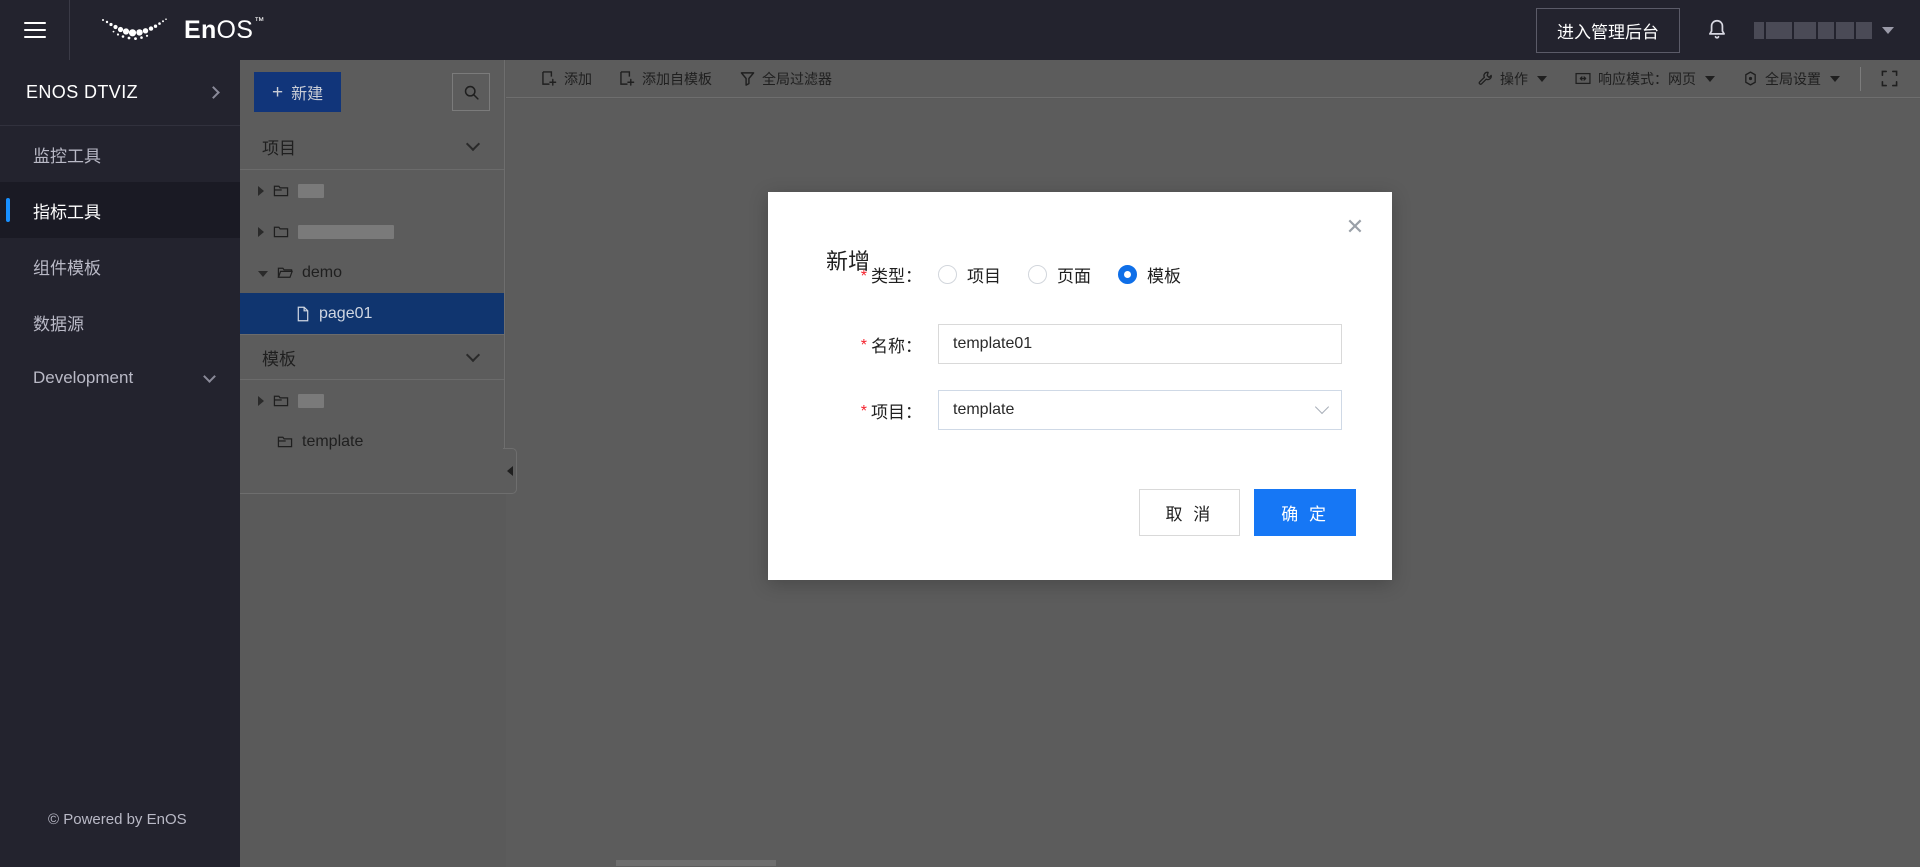 The width and height of the screenshot is (1920, 867). I want to click on form-row-name: * 名称：, so click(1080, 344).